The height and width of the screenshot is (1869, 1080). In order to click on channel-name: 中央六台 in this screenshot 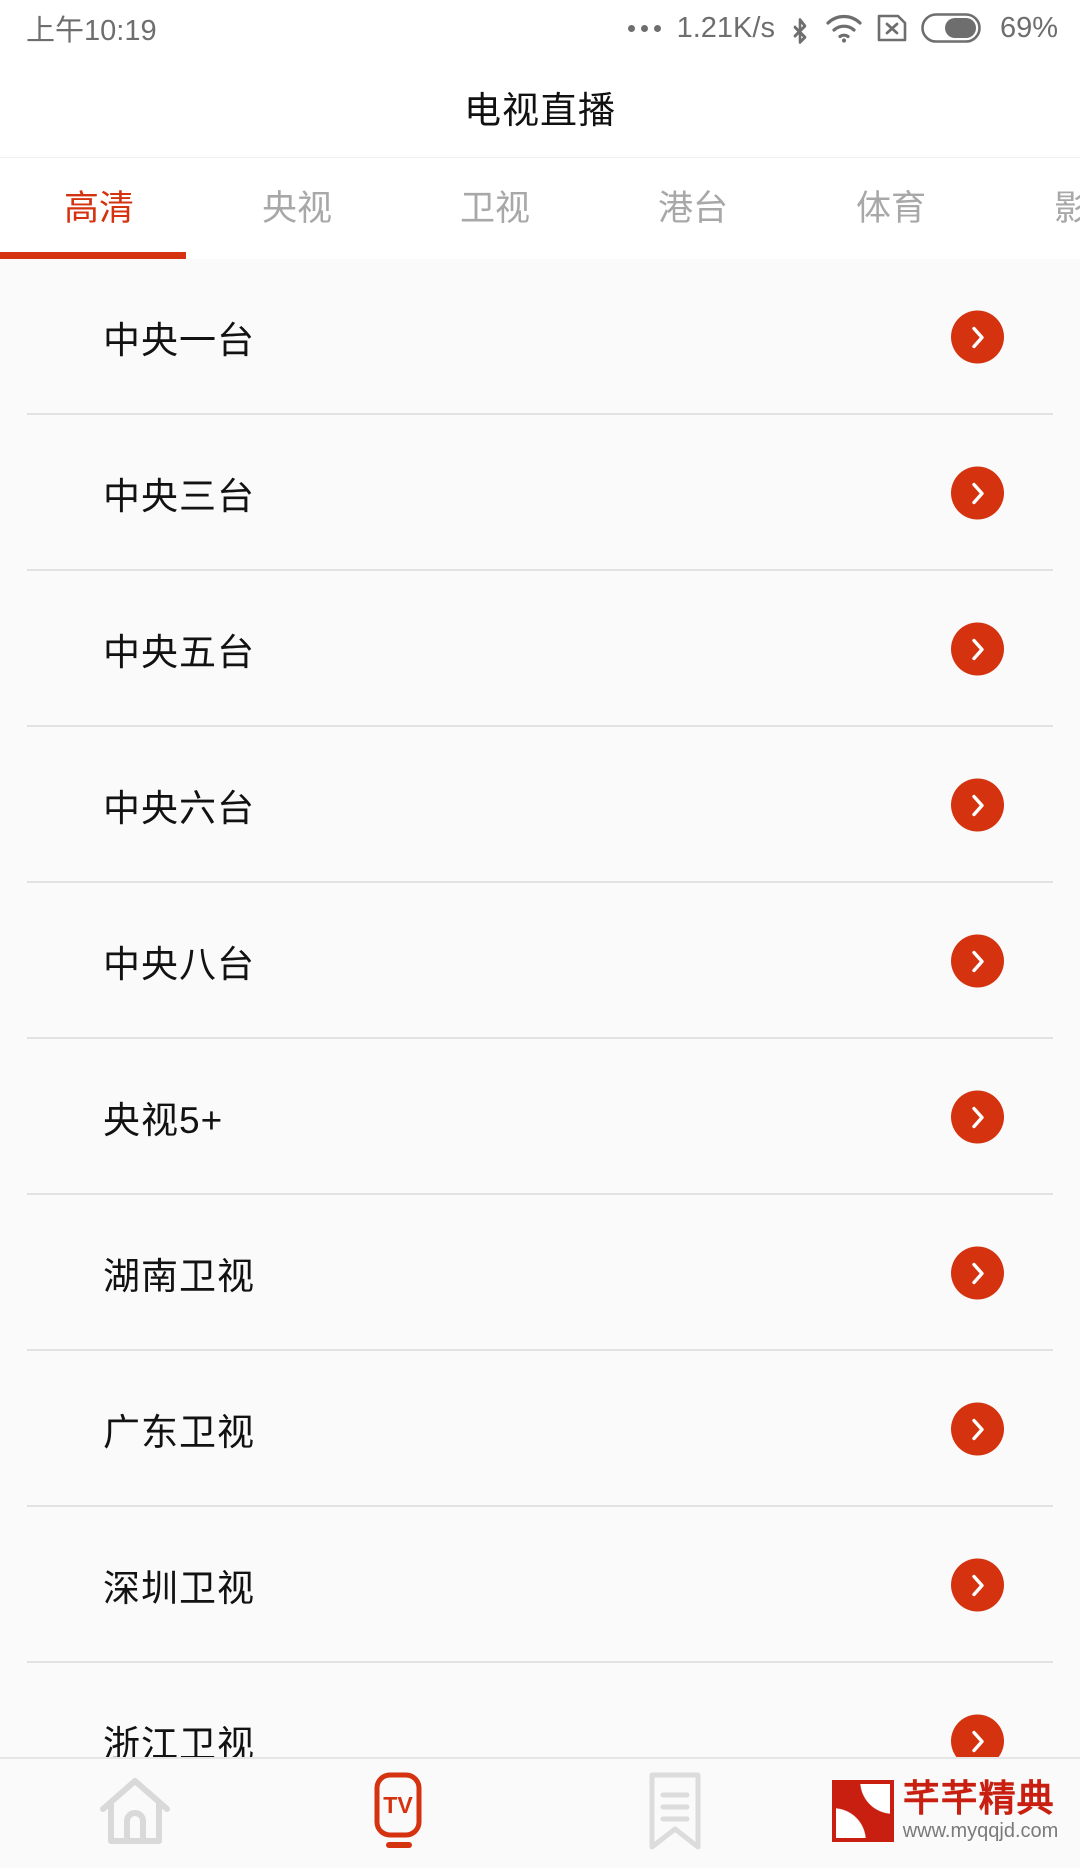, I will do `click(179, 805)`.